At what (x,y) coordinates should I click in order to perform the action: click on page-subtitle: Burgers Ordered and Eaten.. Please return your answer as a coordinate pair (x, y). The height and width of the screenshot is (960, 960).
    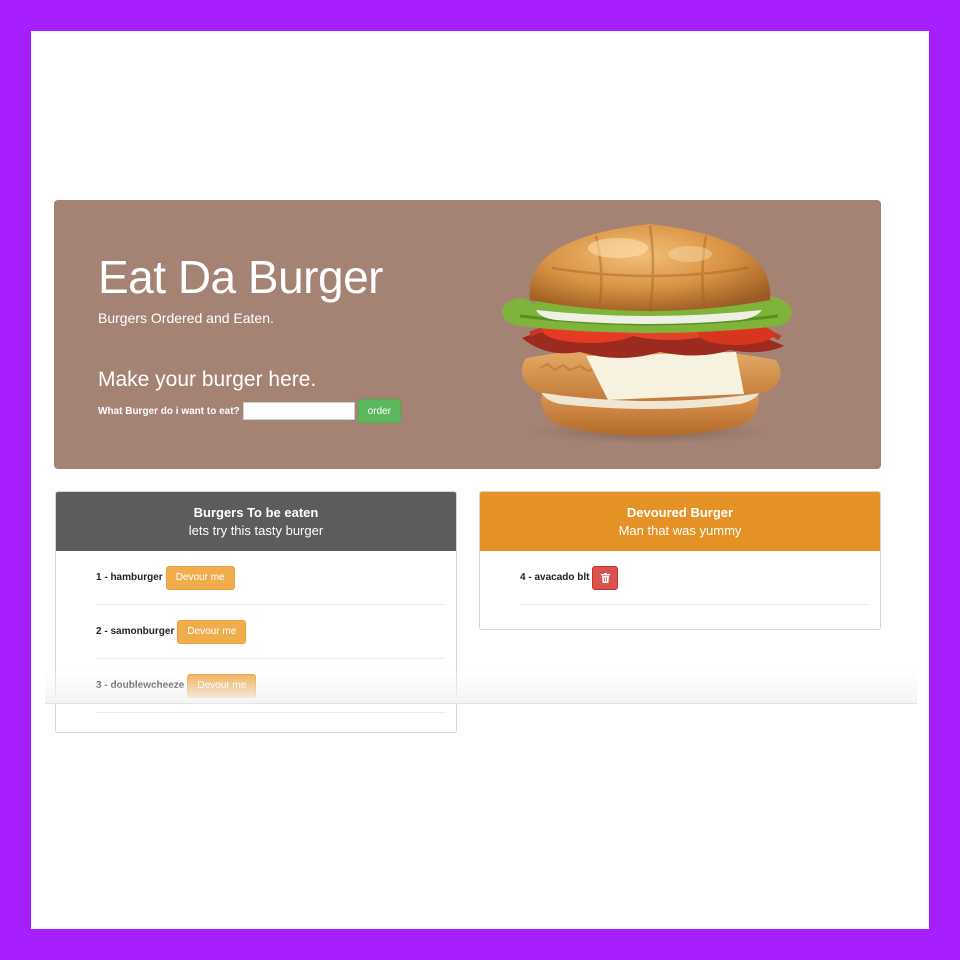
    Looking at the image, I should click on (186, 318).